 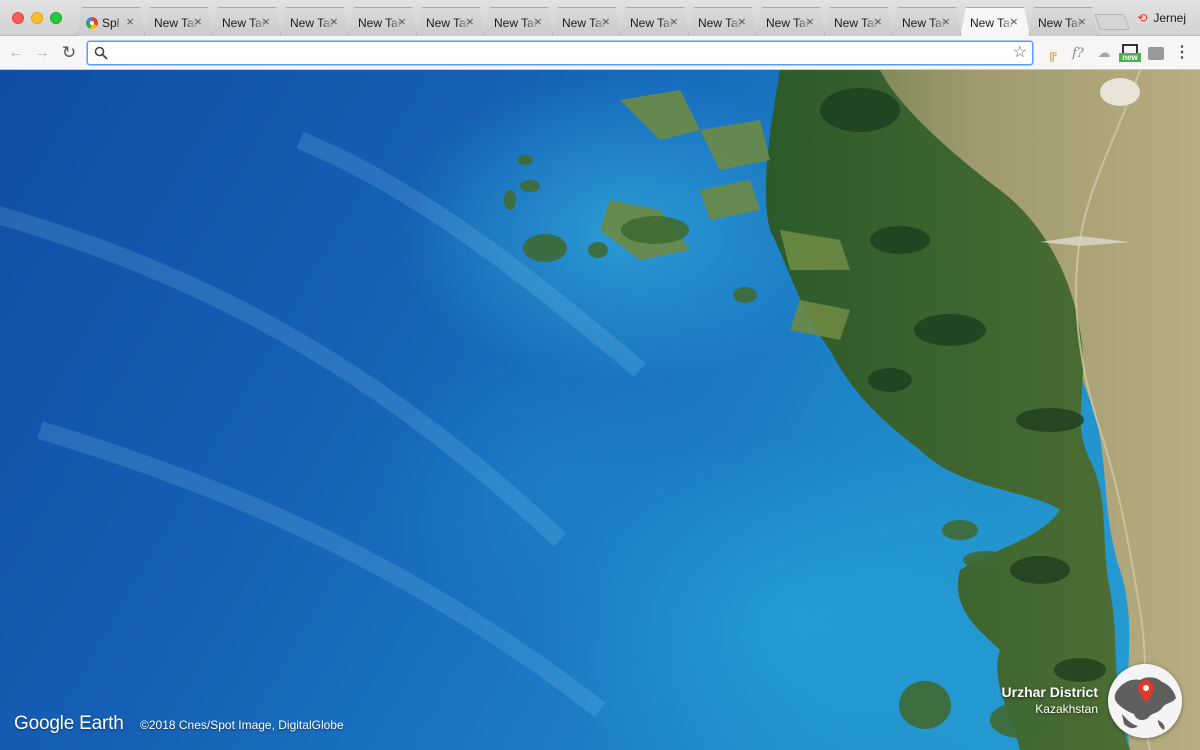 I want to click on location-country: Kazakhstan, so click(x=1066, y=709).